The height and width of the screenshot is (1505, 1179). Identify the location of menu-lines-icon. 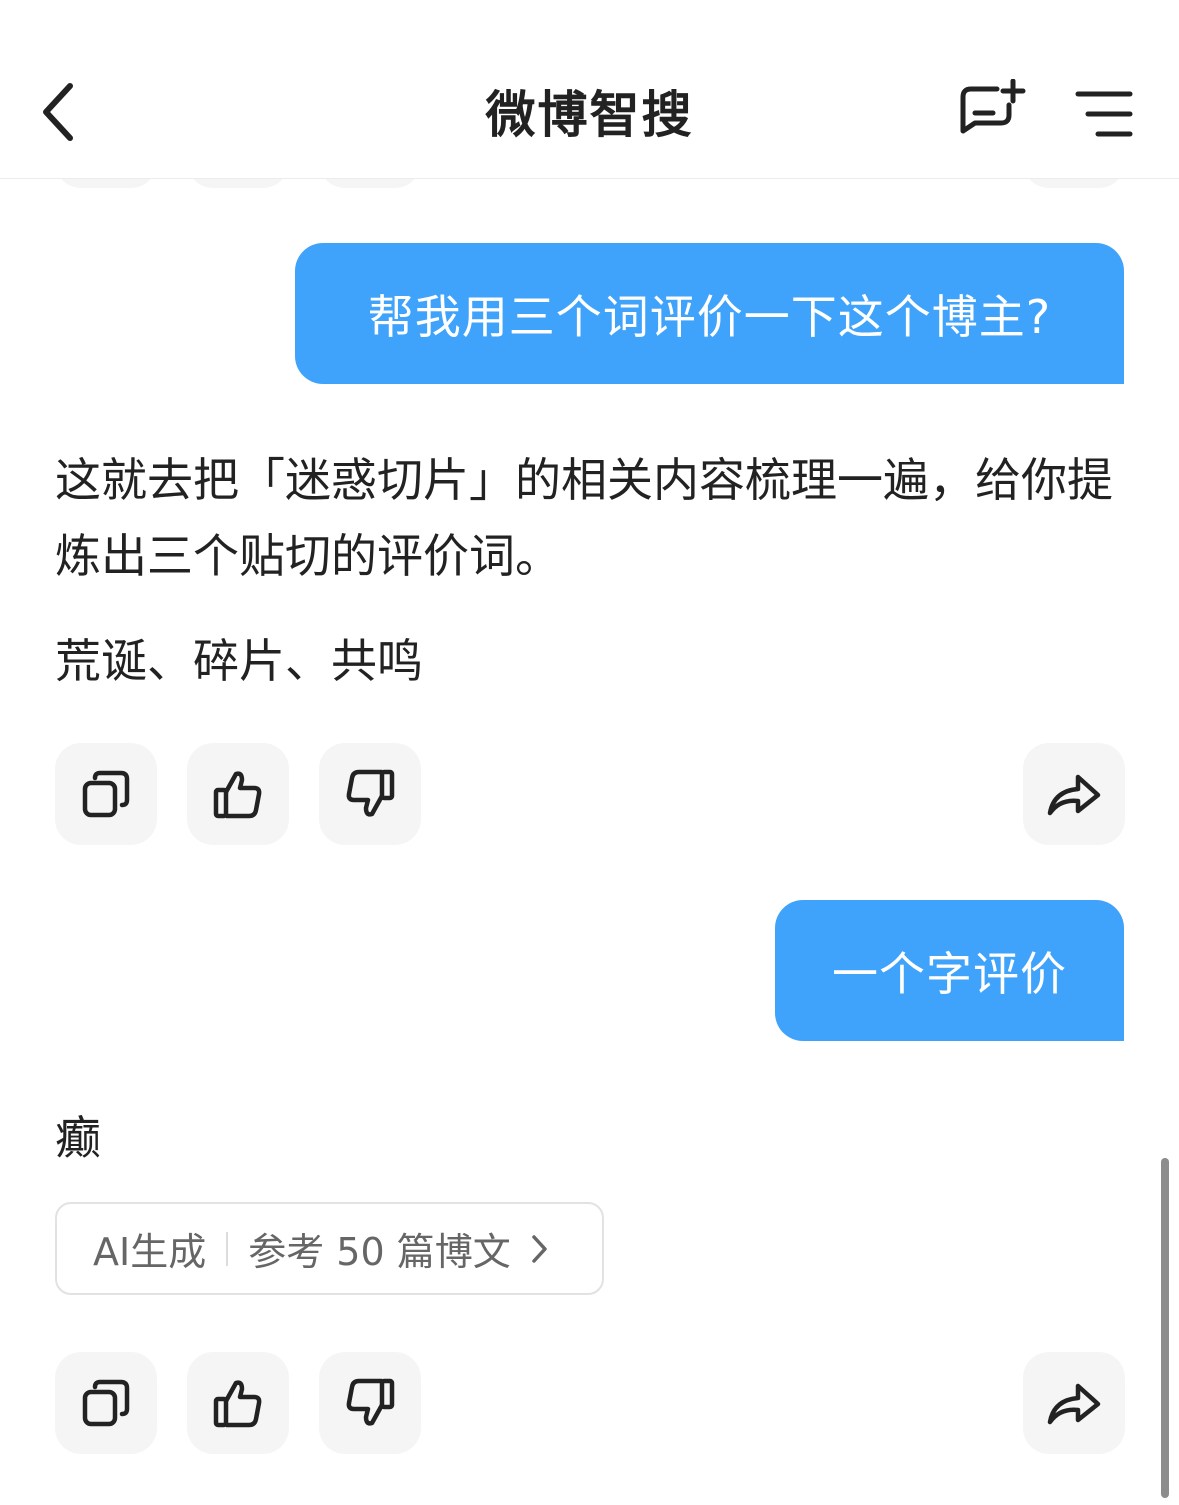
(1104, 114).